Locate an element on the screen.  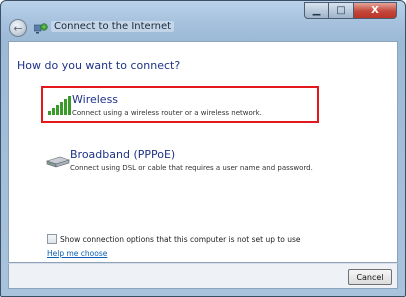
wireless-signal-icon is located at coordinates (59, 105).